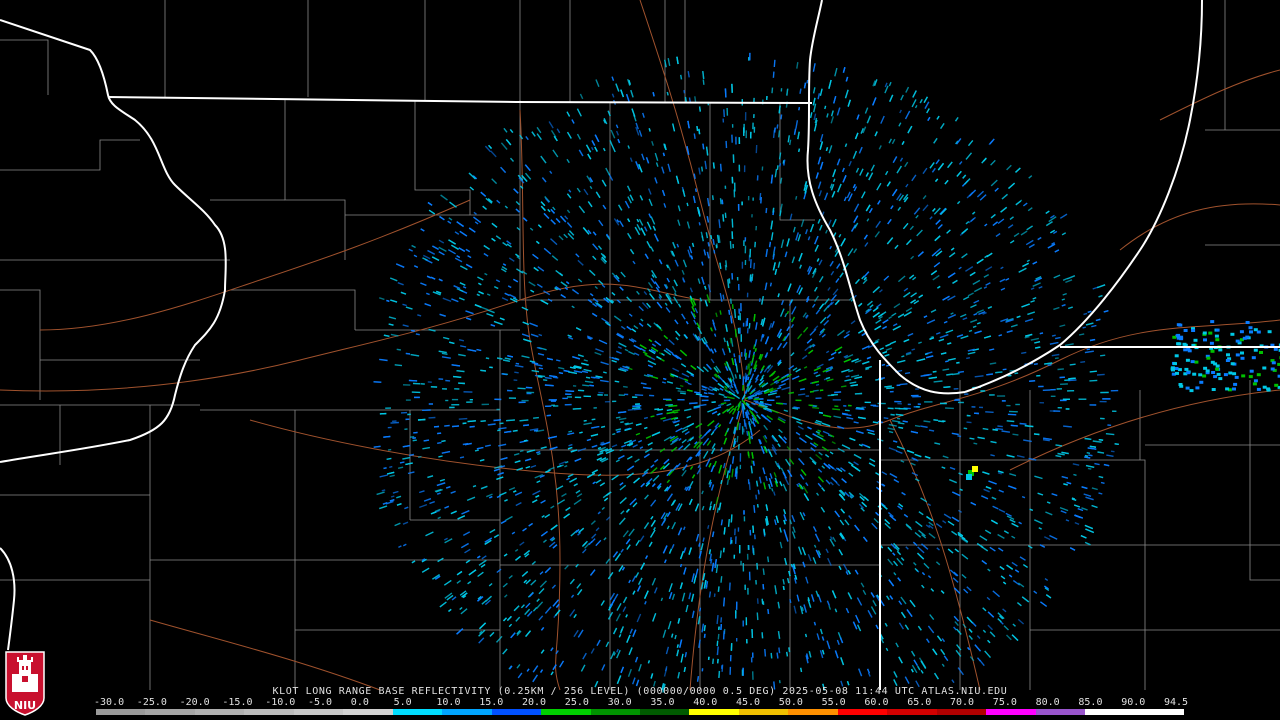 The image size is (1280, 720). Describe the element at coordinates (151, 702) in the screenshot. I see `scale-label: -25.0` at that location.